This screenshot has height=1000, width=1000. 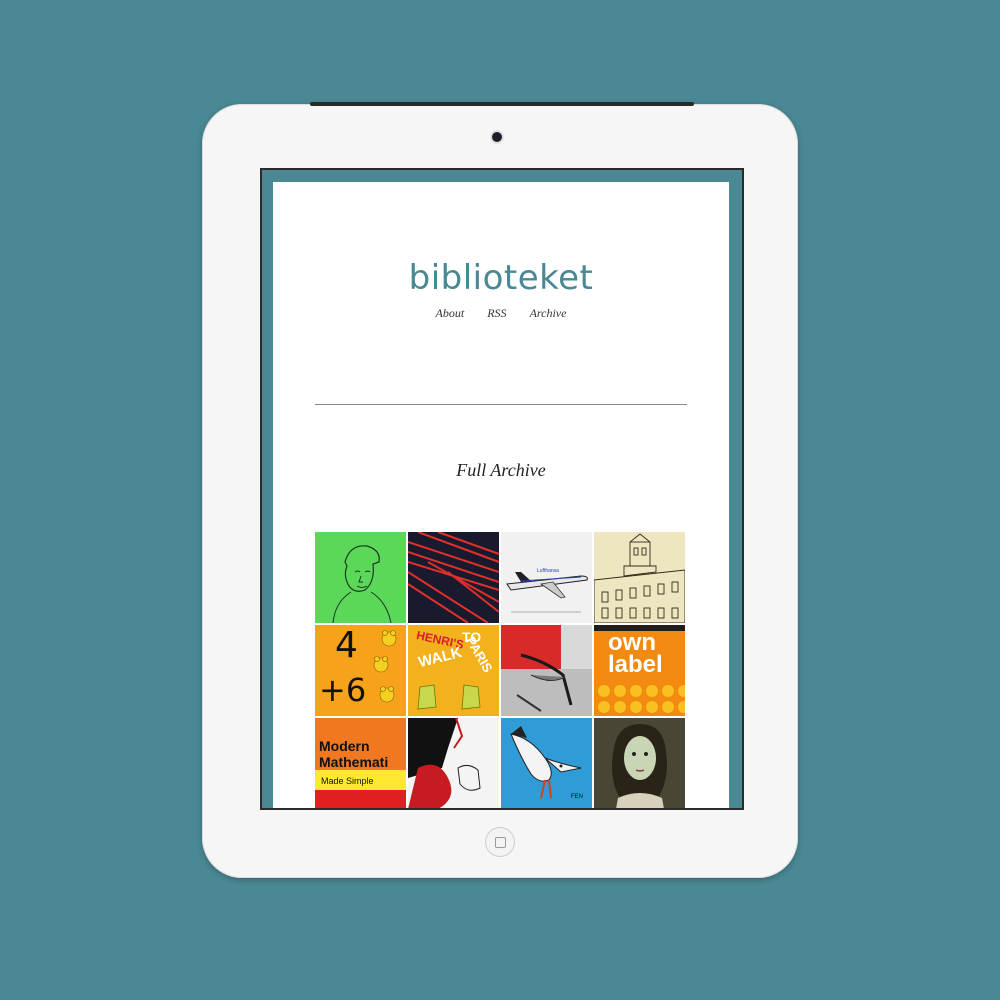 I want to click on building-sketch, so click(x=639, y=578).